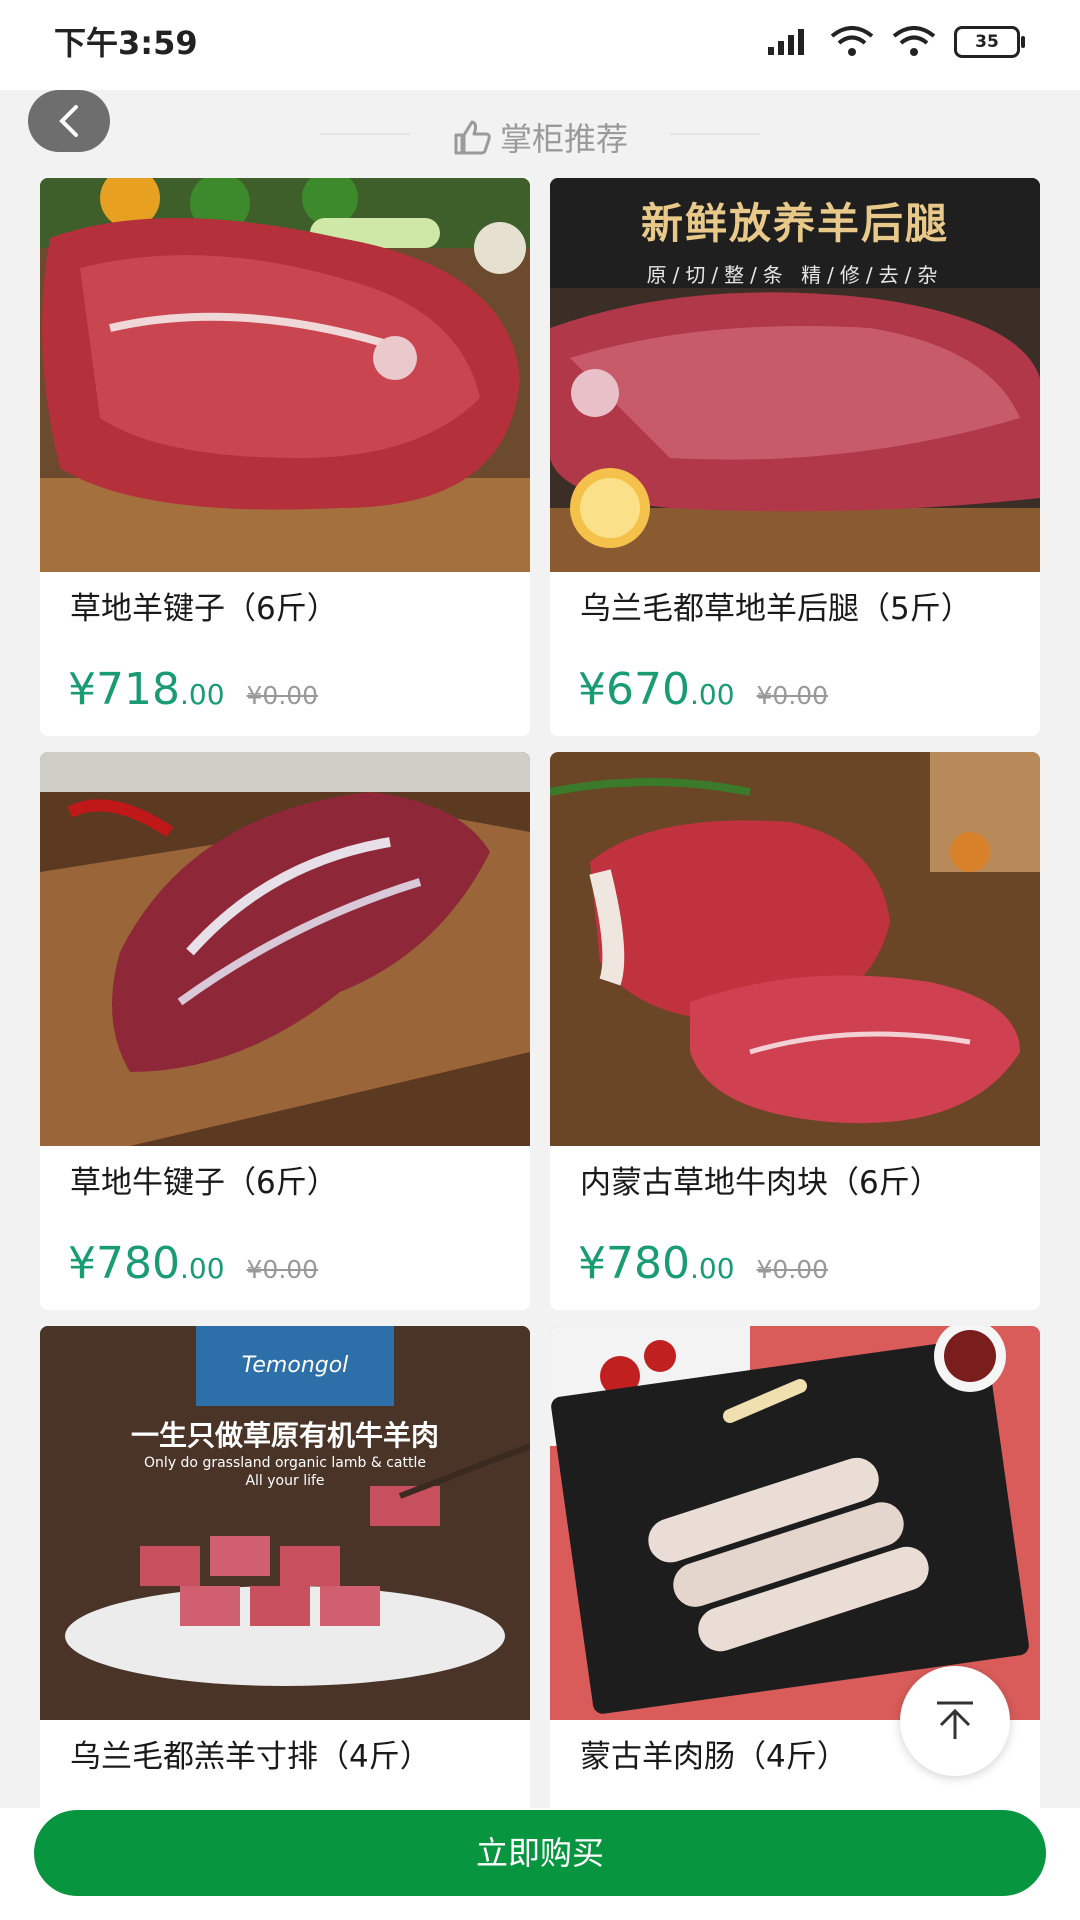  What do you see at coordinates (795, 375) in the screenshot?
I see `product-image: 新鲜放养羊后腿 原/切/整/条 精/修/去/杂` at bounding box center [795, 375].